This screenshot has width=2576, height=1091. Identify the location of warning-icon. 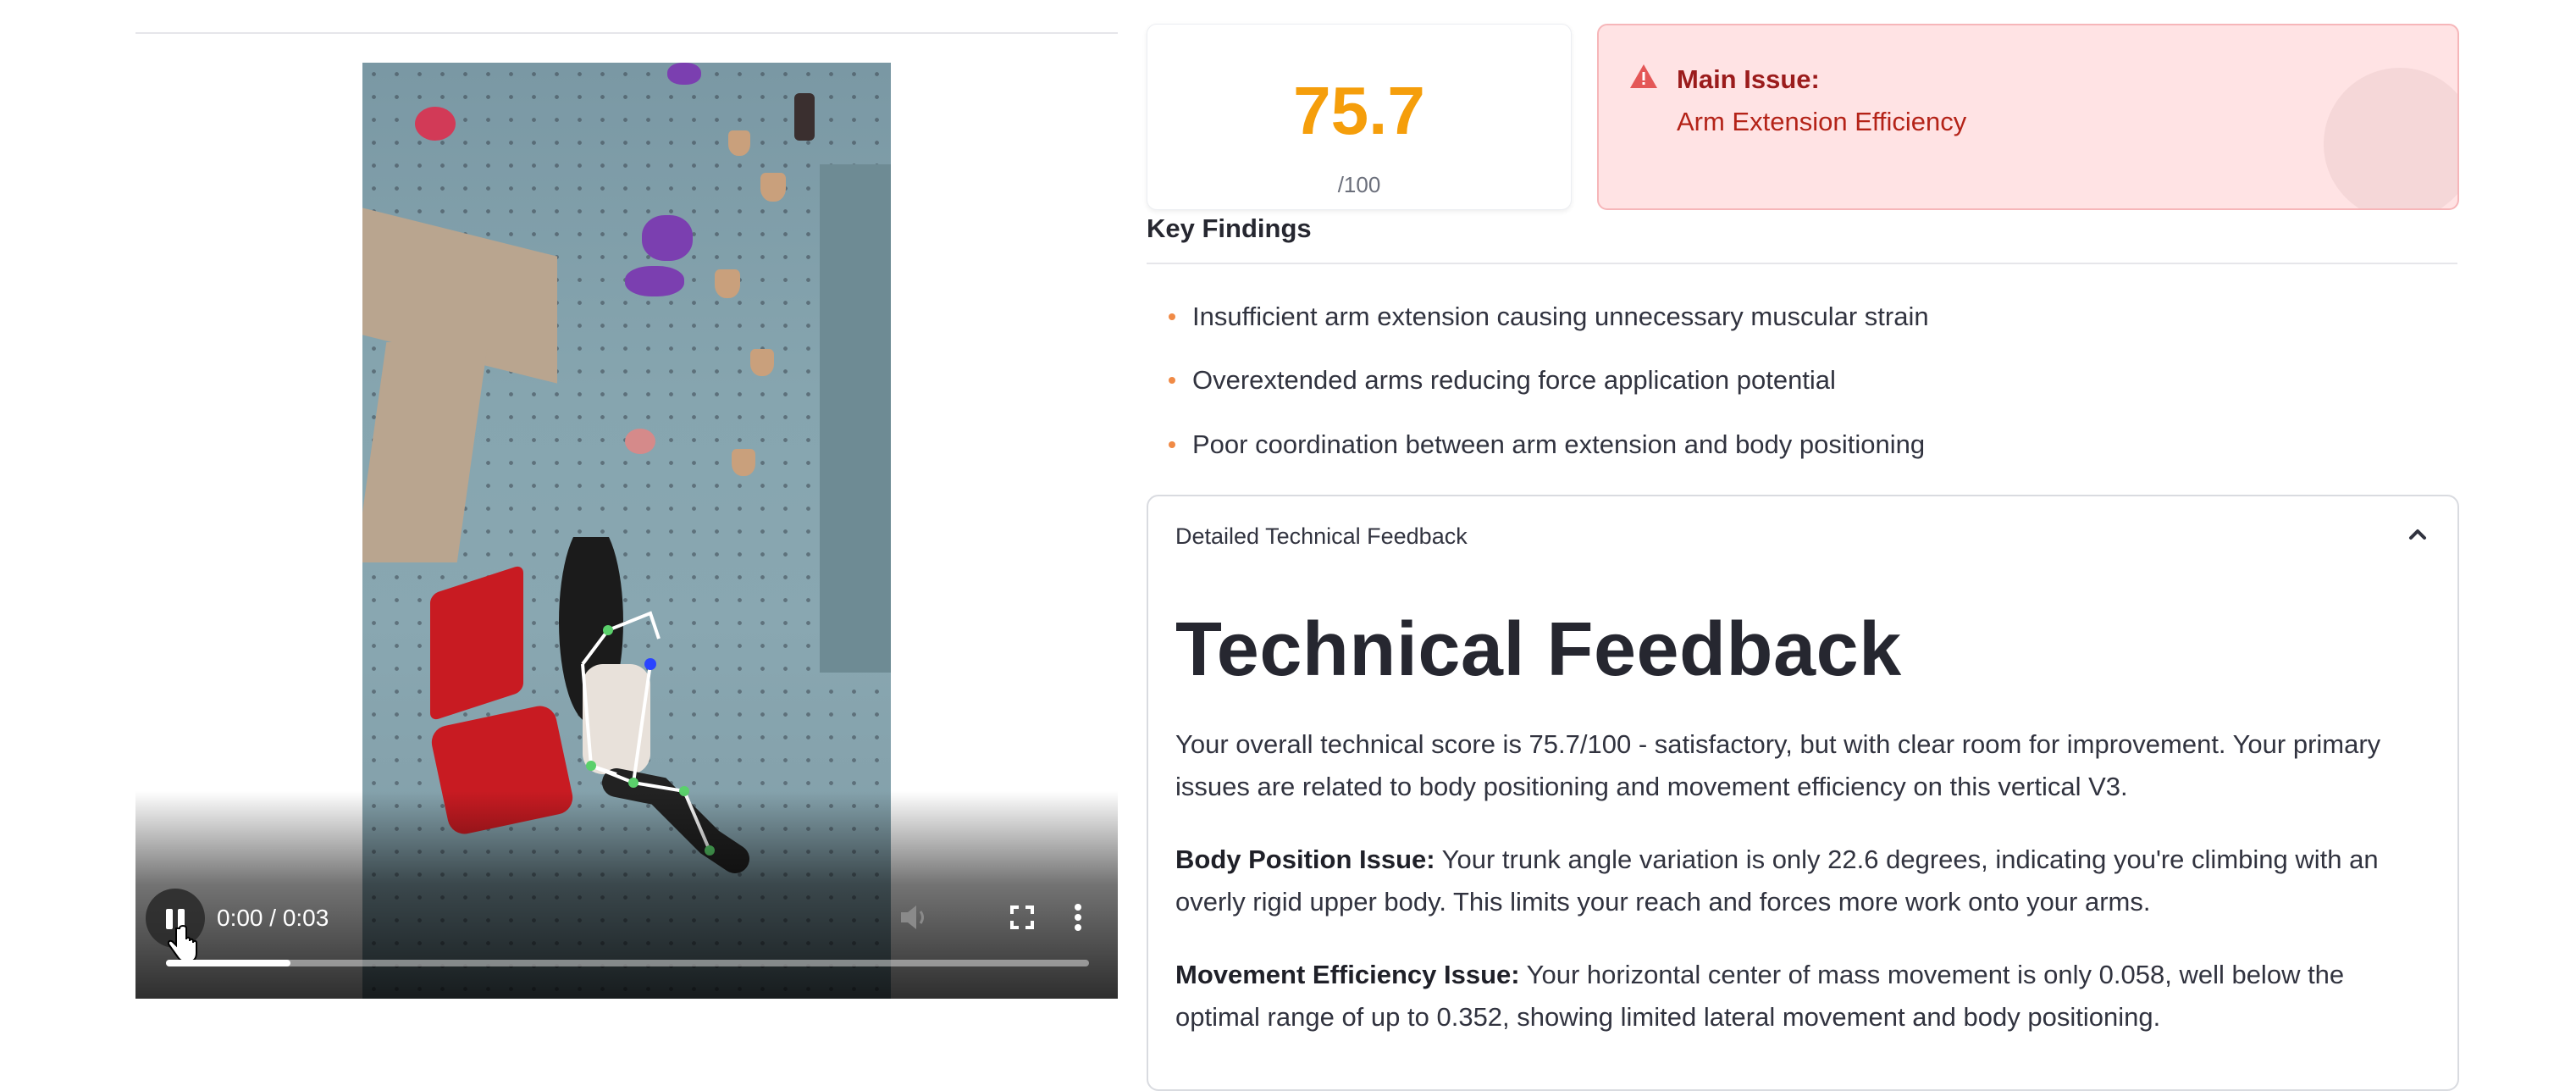
(1643, 76).